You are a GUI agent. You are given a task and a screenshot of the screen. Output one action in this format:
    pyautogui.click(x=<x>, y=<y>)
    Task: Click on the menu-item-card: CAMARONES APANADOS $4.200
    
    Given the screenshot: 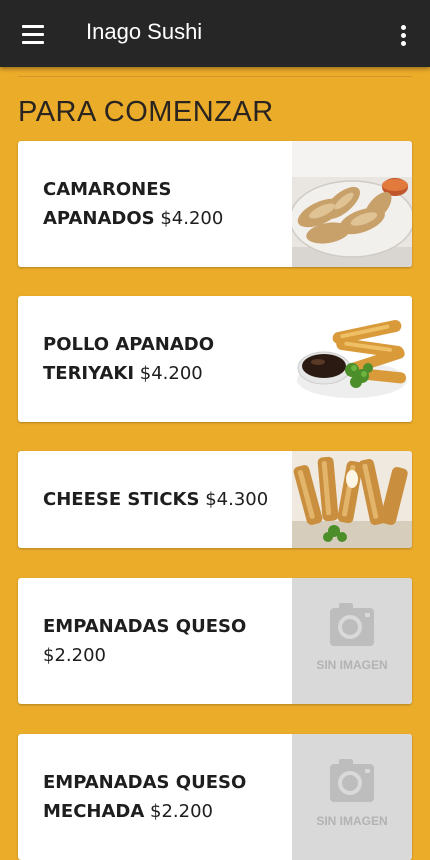 What is the action you would take?
    pyautogui.click(x=215, y=204)
    